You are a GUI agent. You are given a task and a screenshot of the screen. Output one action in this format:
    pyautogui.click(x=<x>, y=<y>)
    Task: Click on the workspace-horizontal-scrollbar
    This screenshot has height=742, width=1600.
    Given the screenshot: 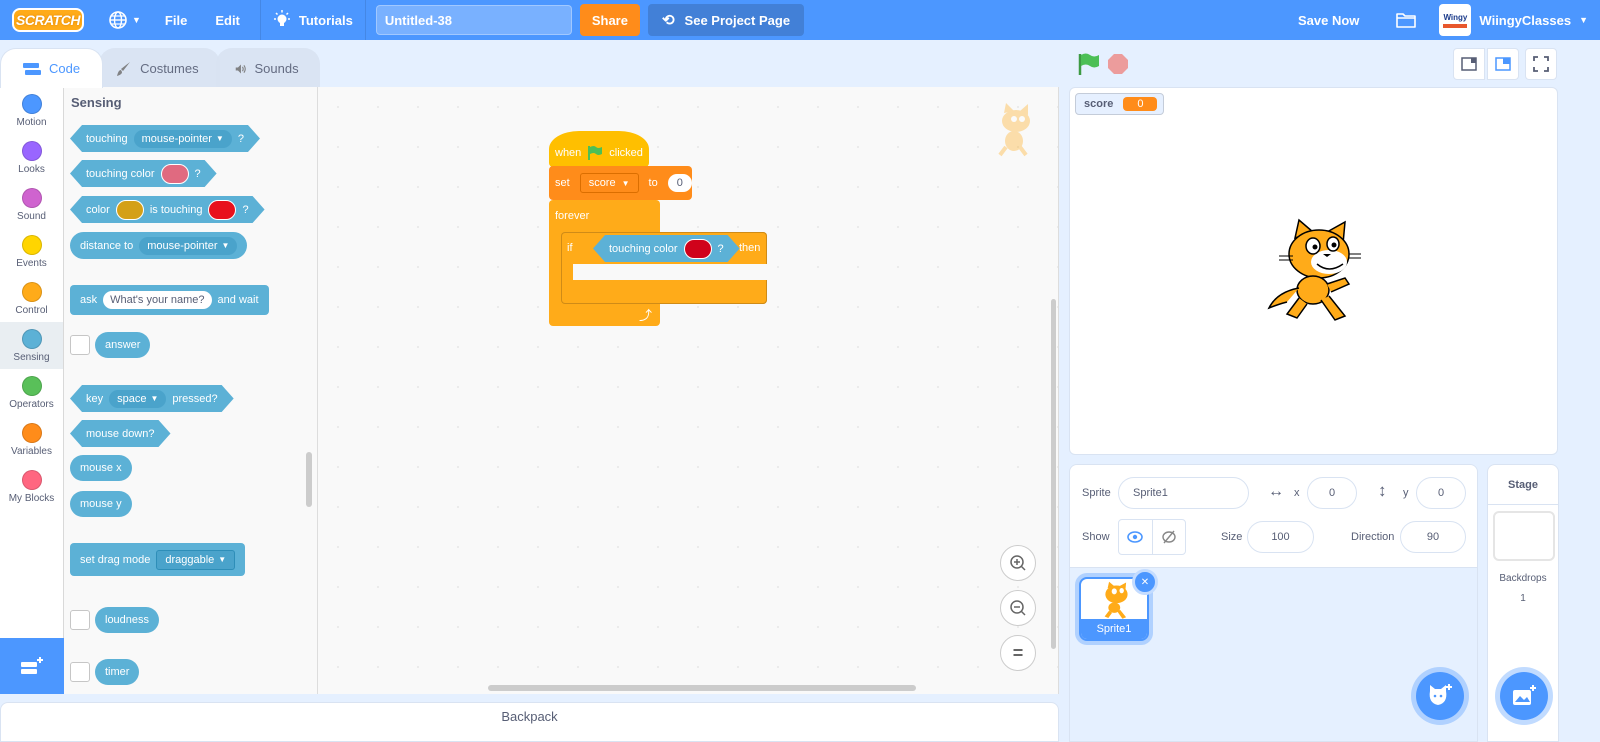 What is the action you would take?
    pyautogui.click(x=702, y=688)
    